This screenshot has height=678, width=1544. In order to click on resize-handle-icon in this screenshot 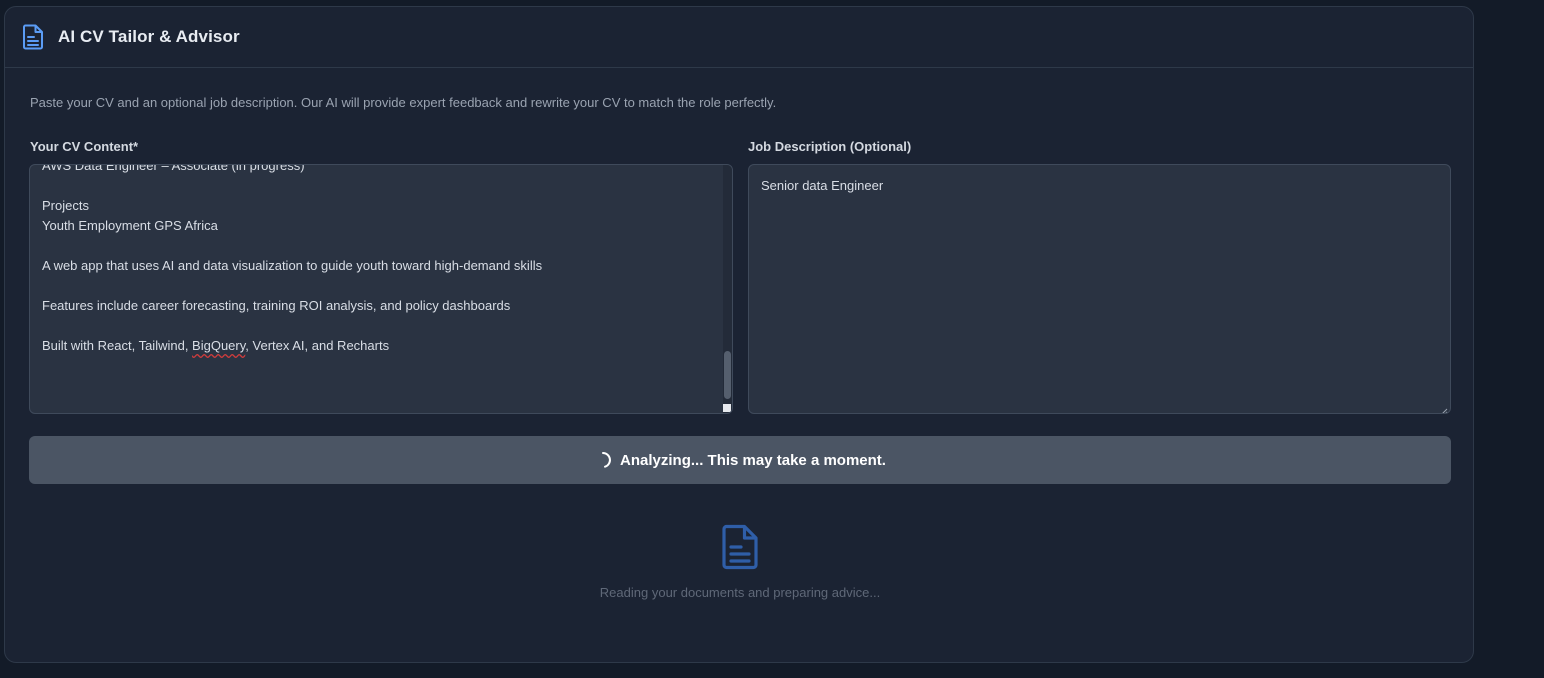, I will do `click(1444, 408)`.